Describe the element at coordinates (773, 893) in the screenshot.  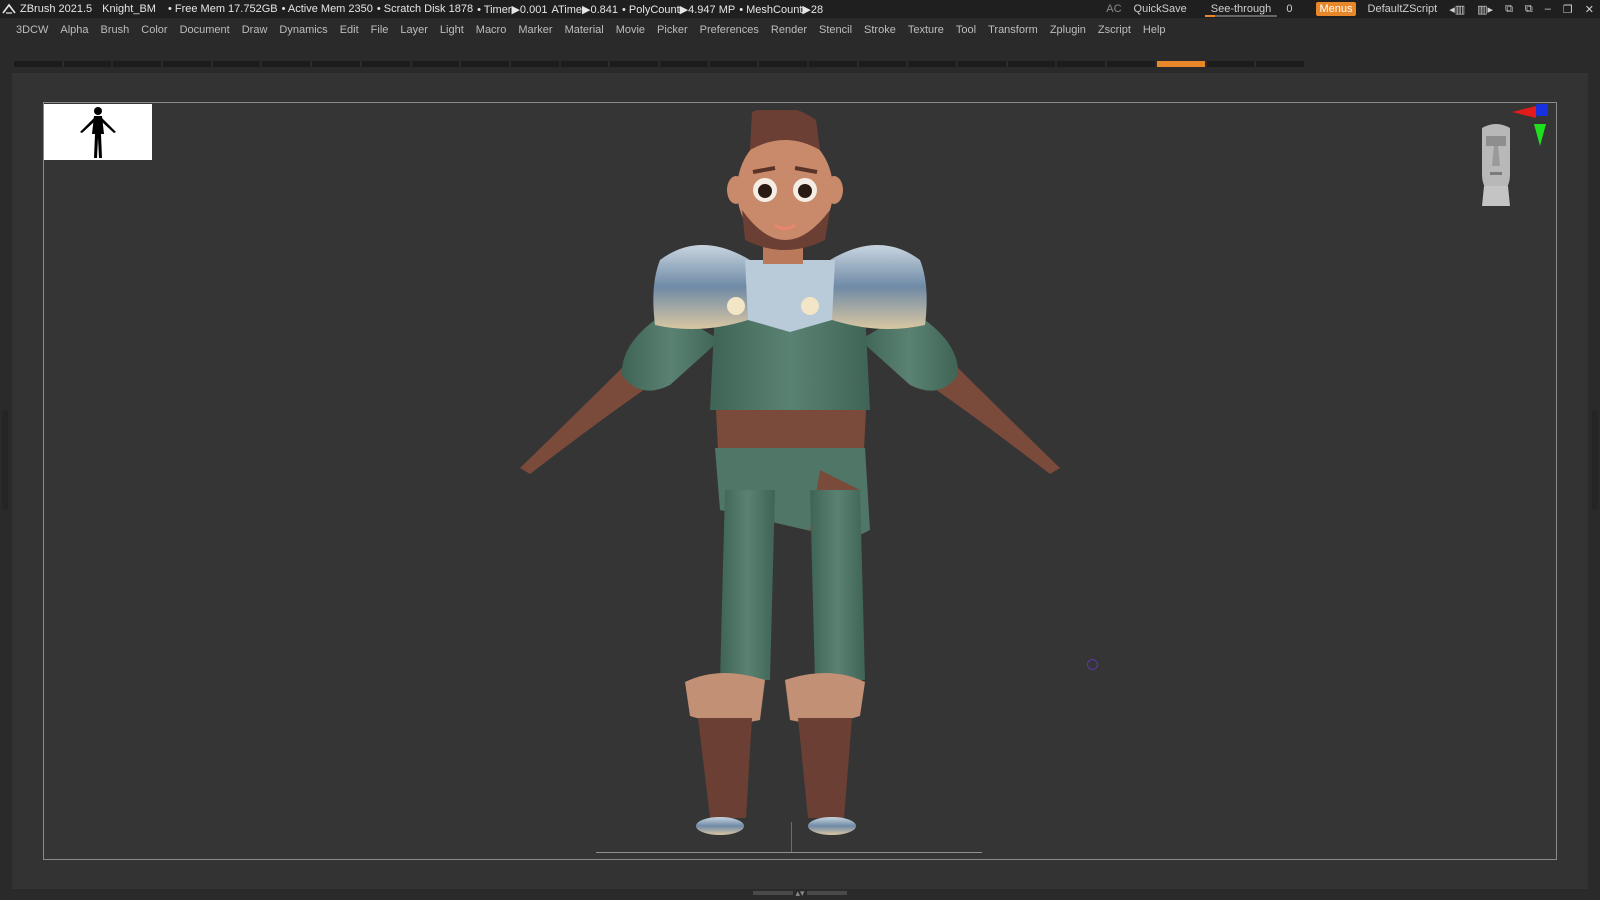
I see `bottom-handle-left` at that location.